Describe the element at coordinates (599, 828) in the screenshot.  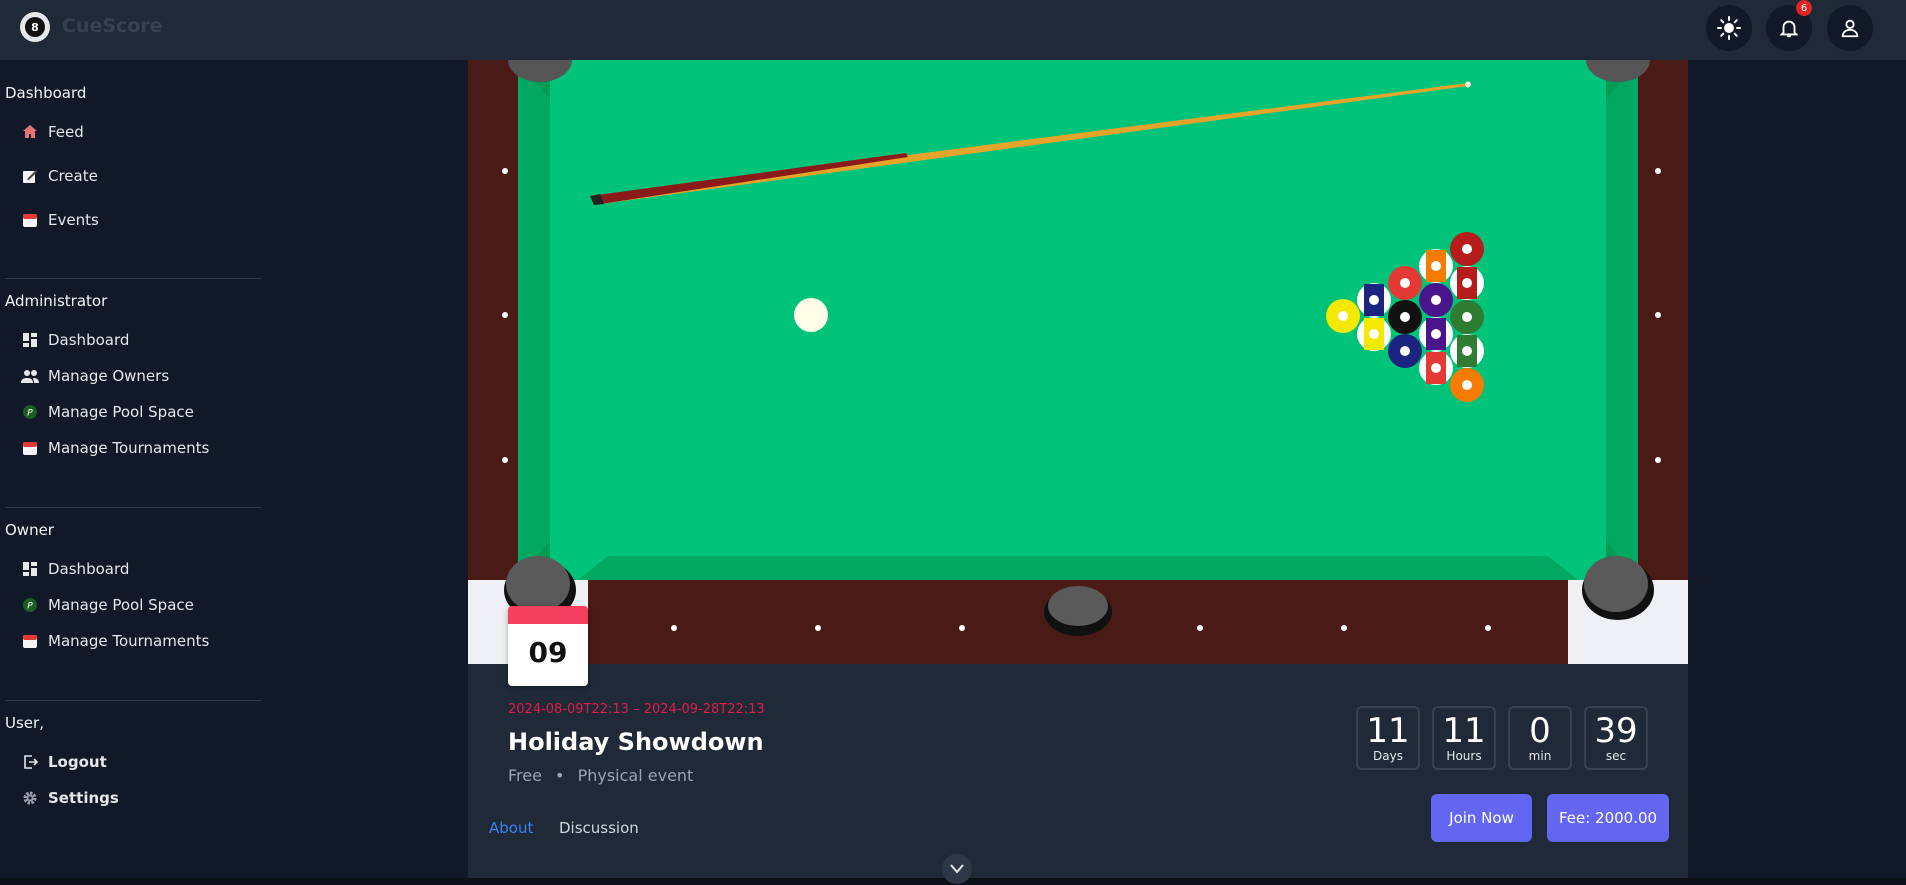
I see `tab-discussion: Discussion` at that location.